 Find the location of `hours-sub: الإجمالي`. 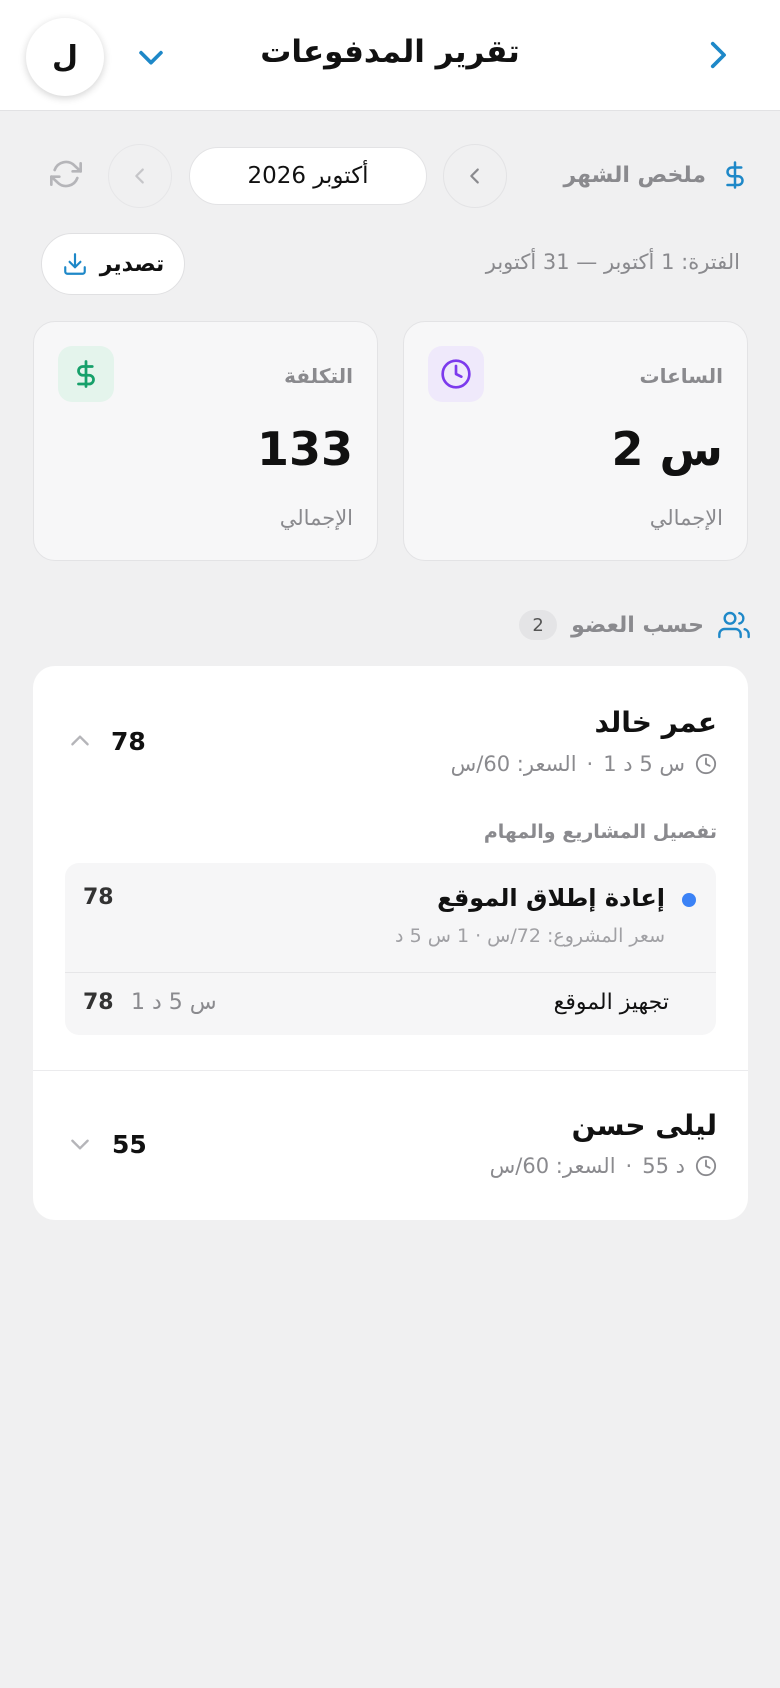

hours-sub: الإجمالي is located at coordinates (686, 518).